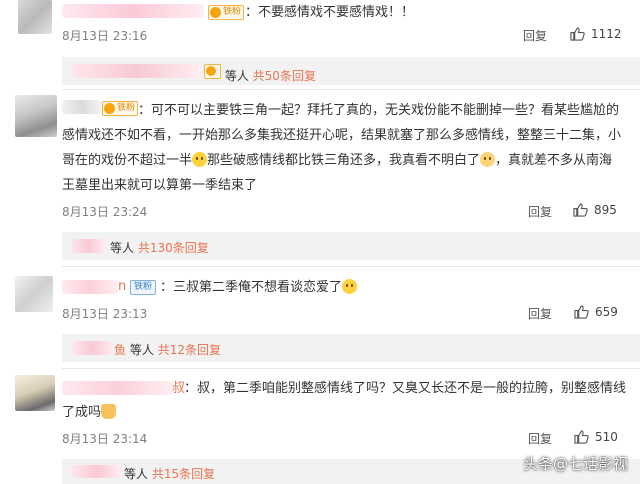 This screenshot has width=640, height=484. I want to click on replies-summary: 鱼 等人 共12条回复, so click(167, 349).